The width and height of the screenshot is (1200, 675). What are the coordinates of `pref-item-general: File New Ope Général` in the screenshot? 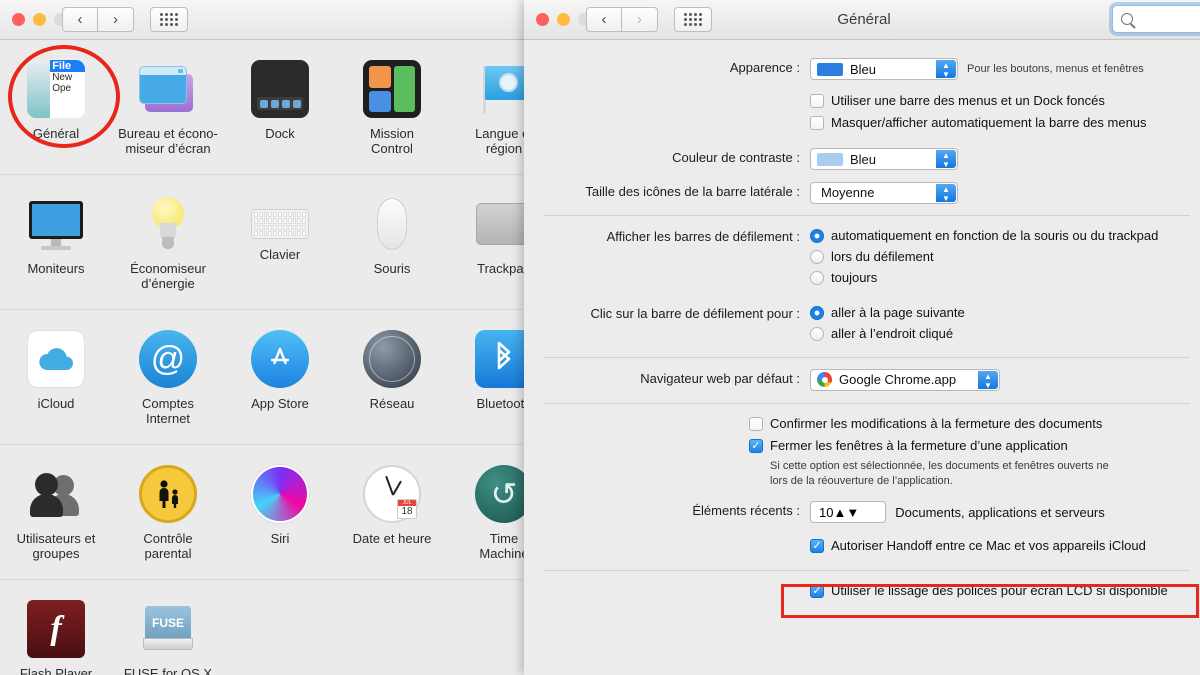 It's located at (56, 109).